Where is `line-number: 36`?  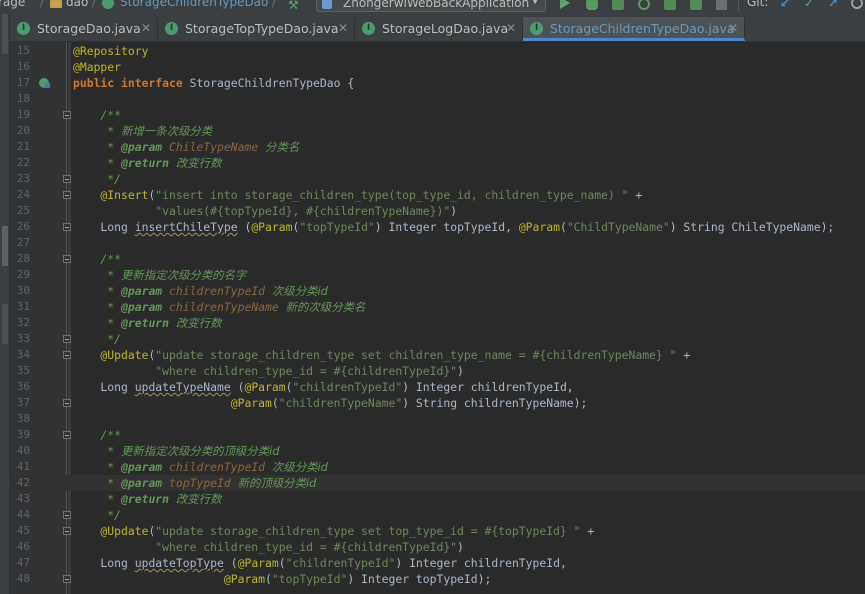 line-number: 36 is located at coordinates (20, 387).